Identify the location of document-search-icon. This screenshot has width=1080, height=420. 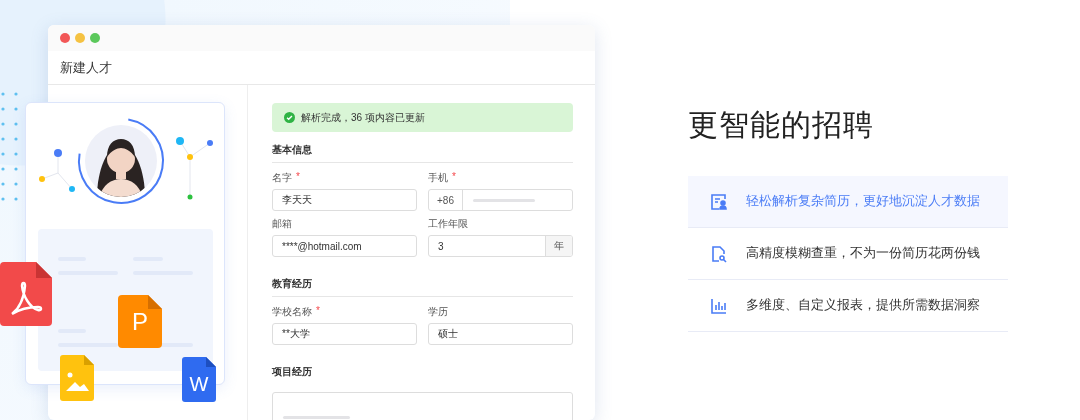
(719, 253).